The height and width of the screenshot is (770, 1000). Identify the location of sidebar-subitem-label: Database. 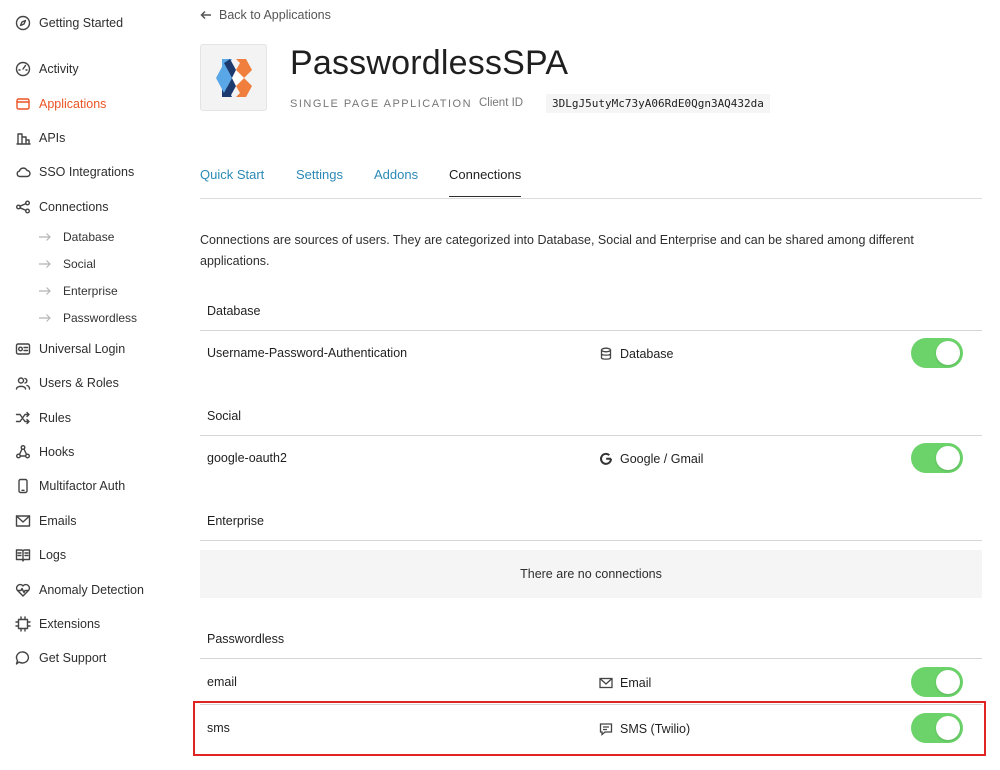
(89, 237).